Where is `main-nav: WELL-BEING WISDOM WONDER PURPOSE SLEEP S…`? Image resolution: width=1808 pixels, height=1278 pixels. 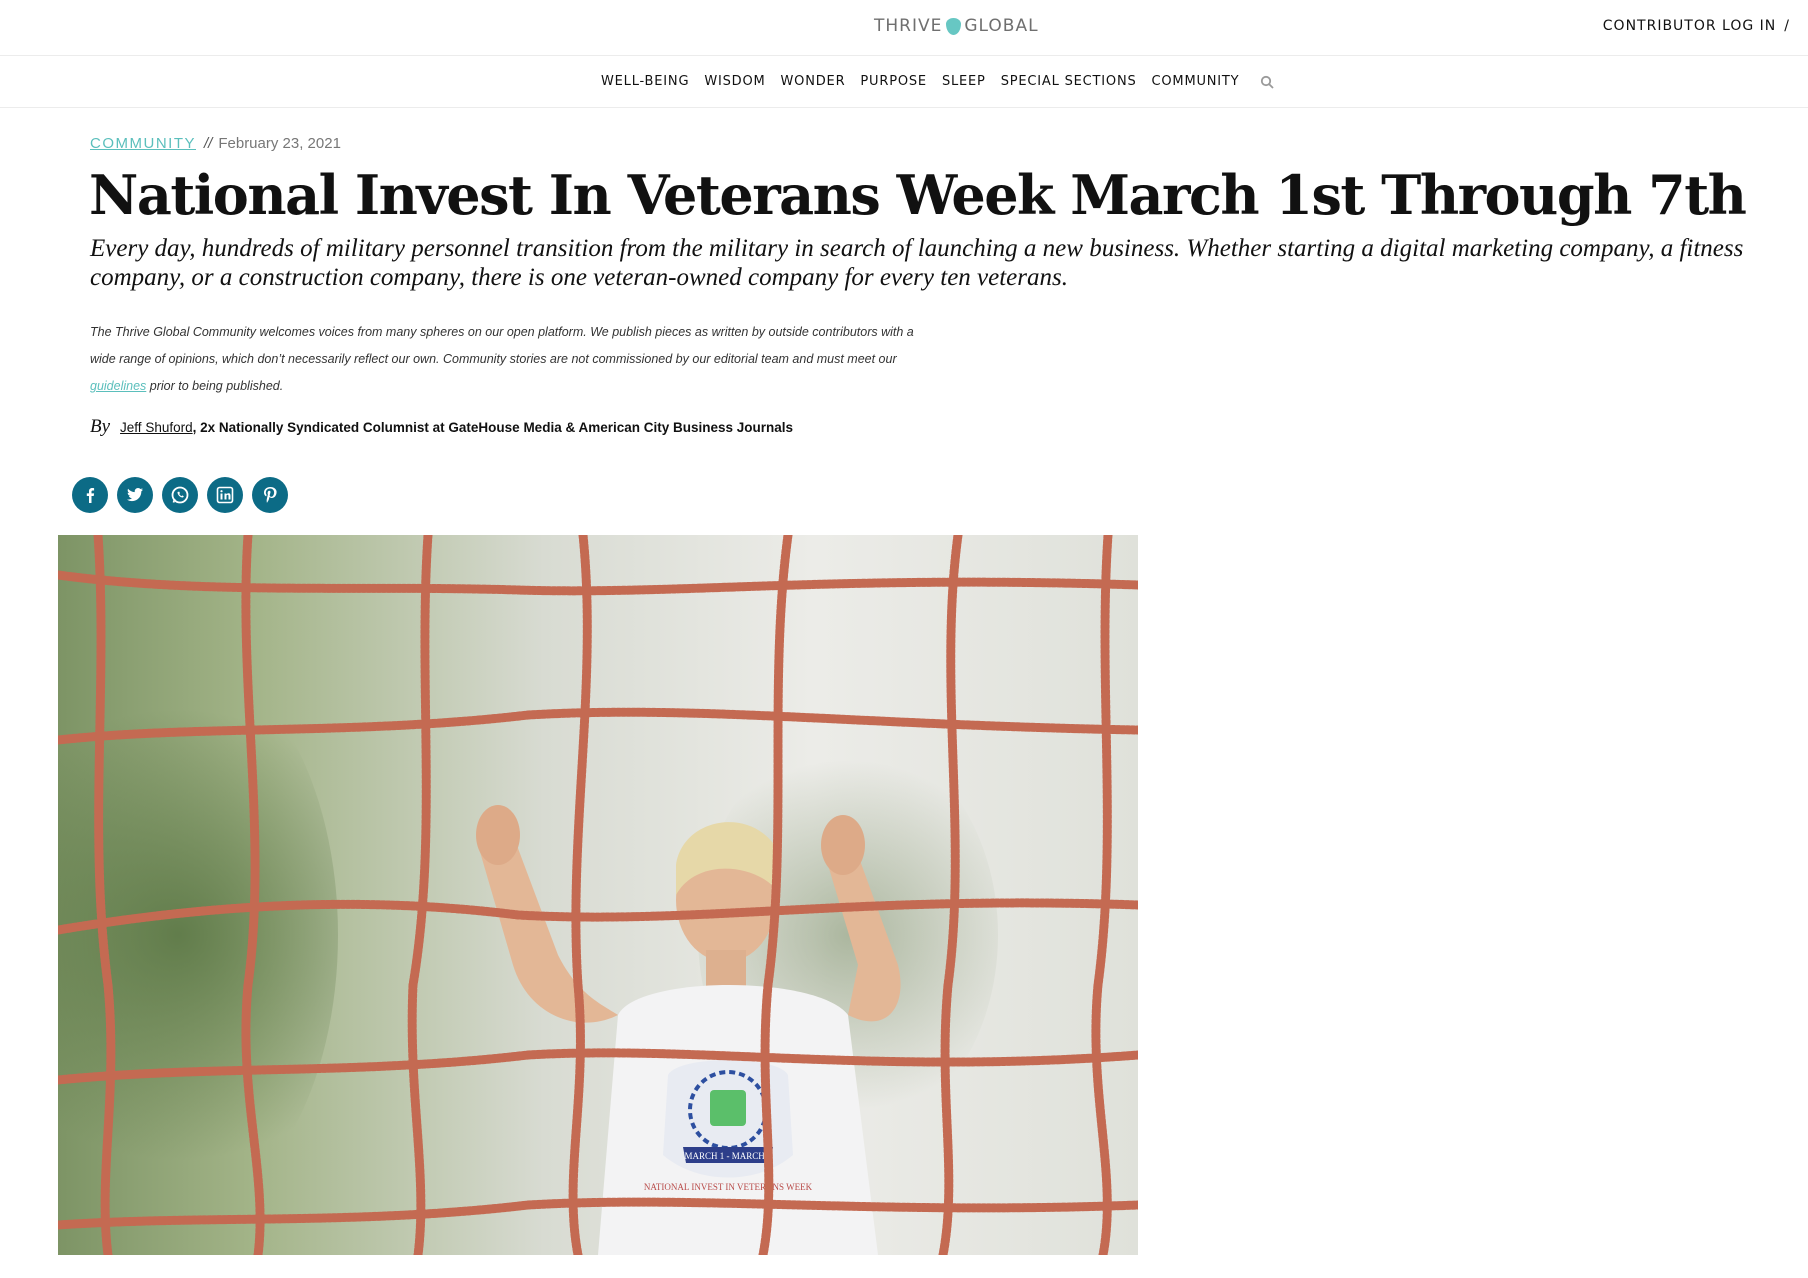 main-nav: WELL-BEING WISDOM WONDER PURPOSE SLEEP S… is located at coordinates (904, 82).